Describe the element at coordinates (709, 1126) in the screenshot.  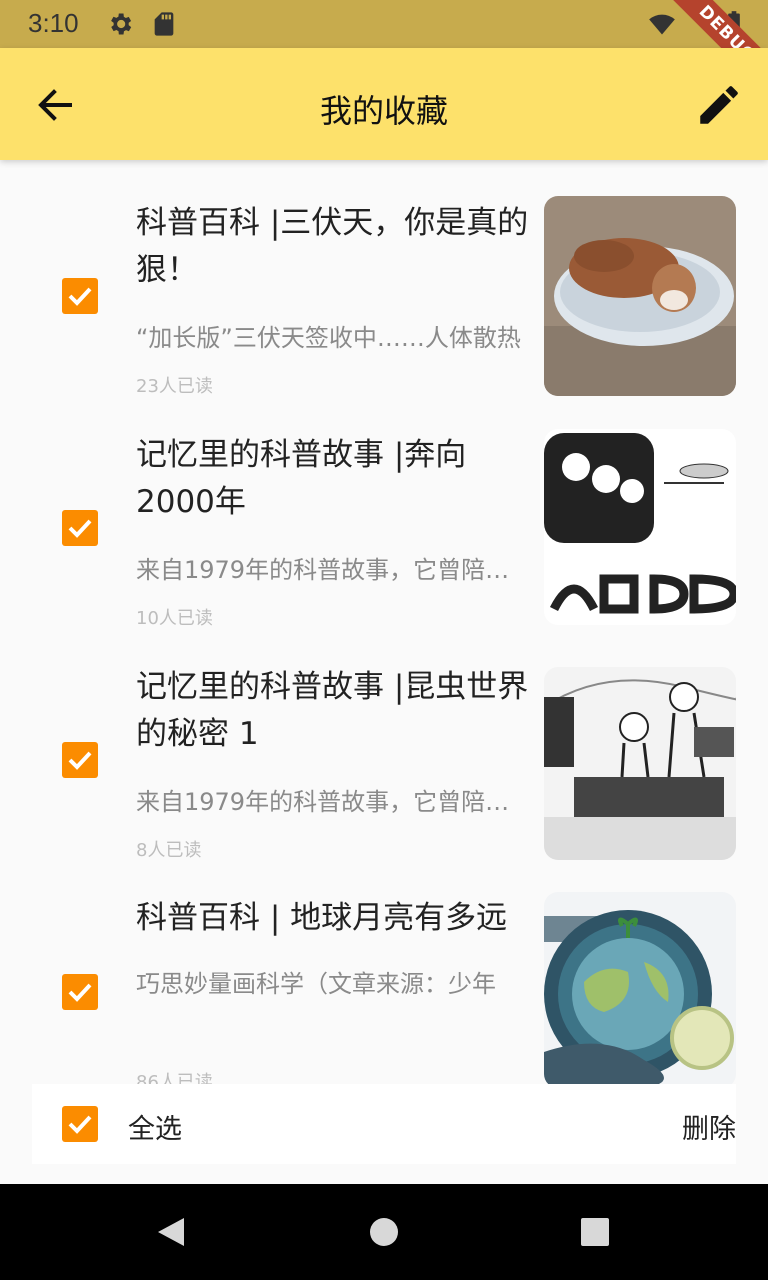
I see `delete-button: 删除` at that location.